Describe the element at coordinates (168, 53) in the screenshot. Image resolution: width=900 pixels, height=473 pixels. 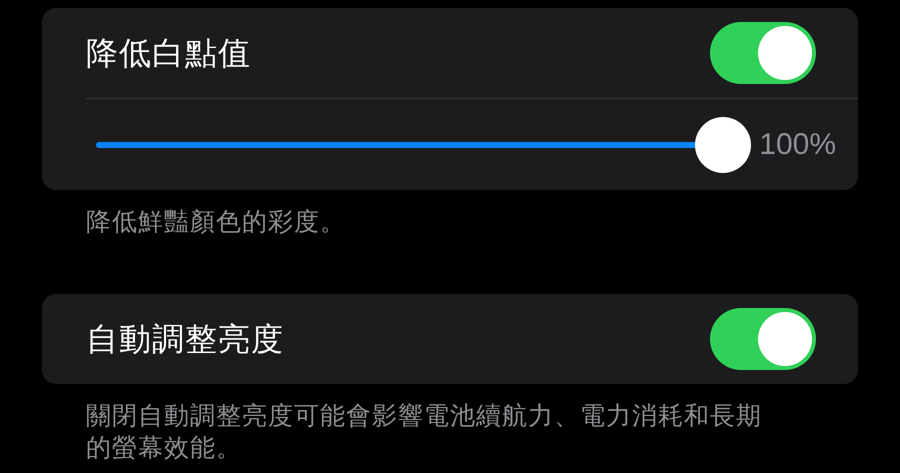
I see `setting-label: 降低白點值` at that location.